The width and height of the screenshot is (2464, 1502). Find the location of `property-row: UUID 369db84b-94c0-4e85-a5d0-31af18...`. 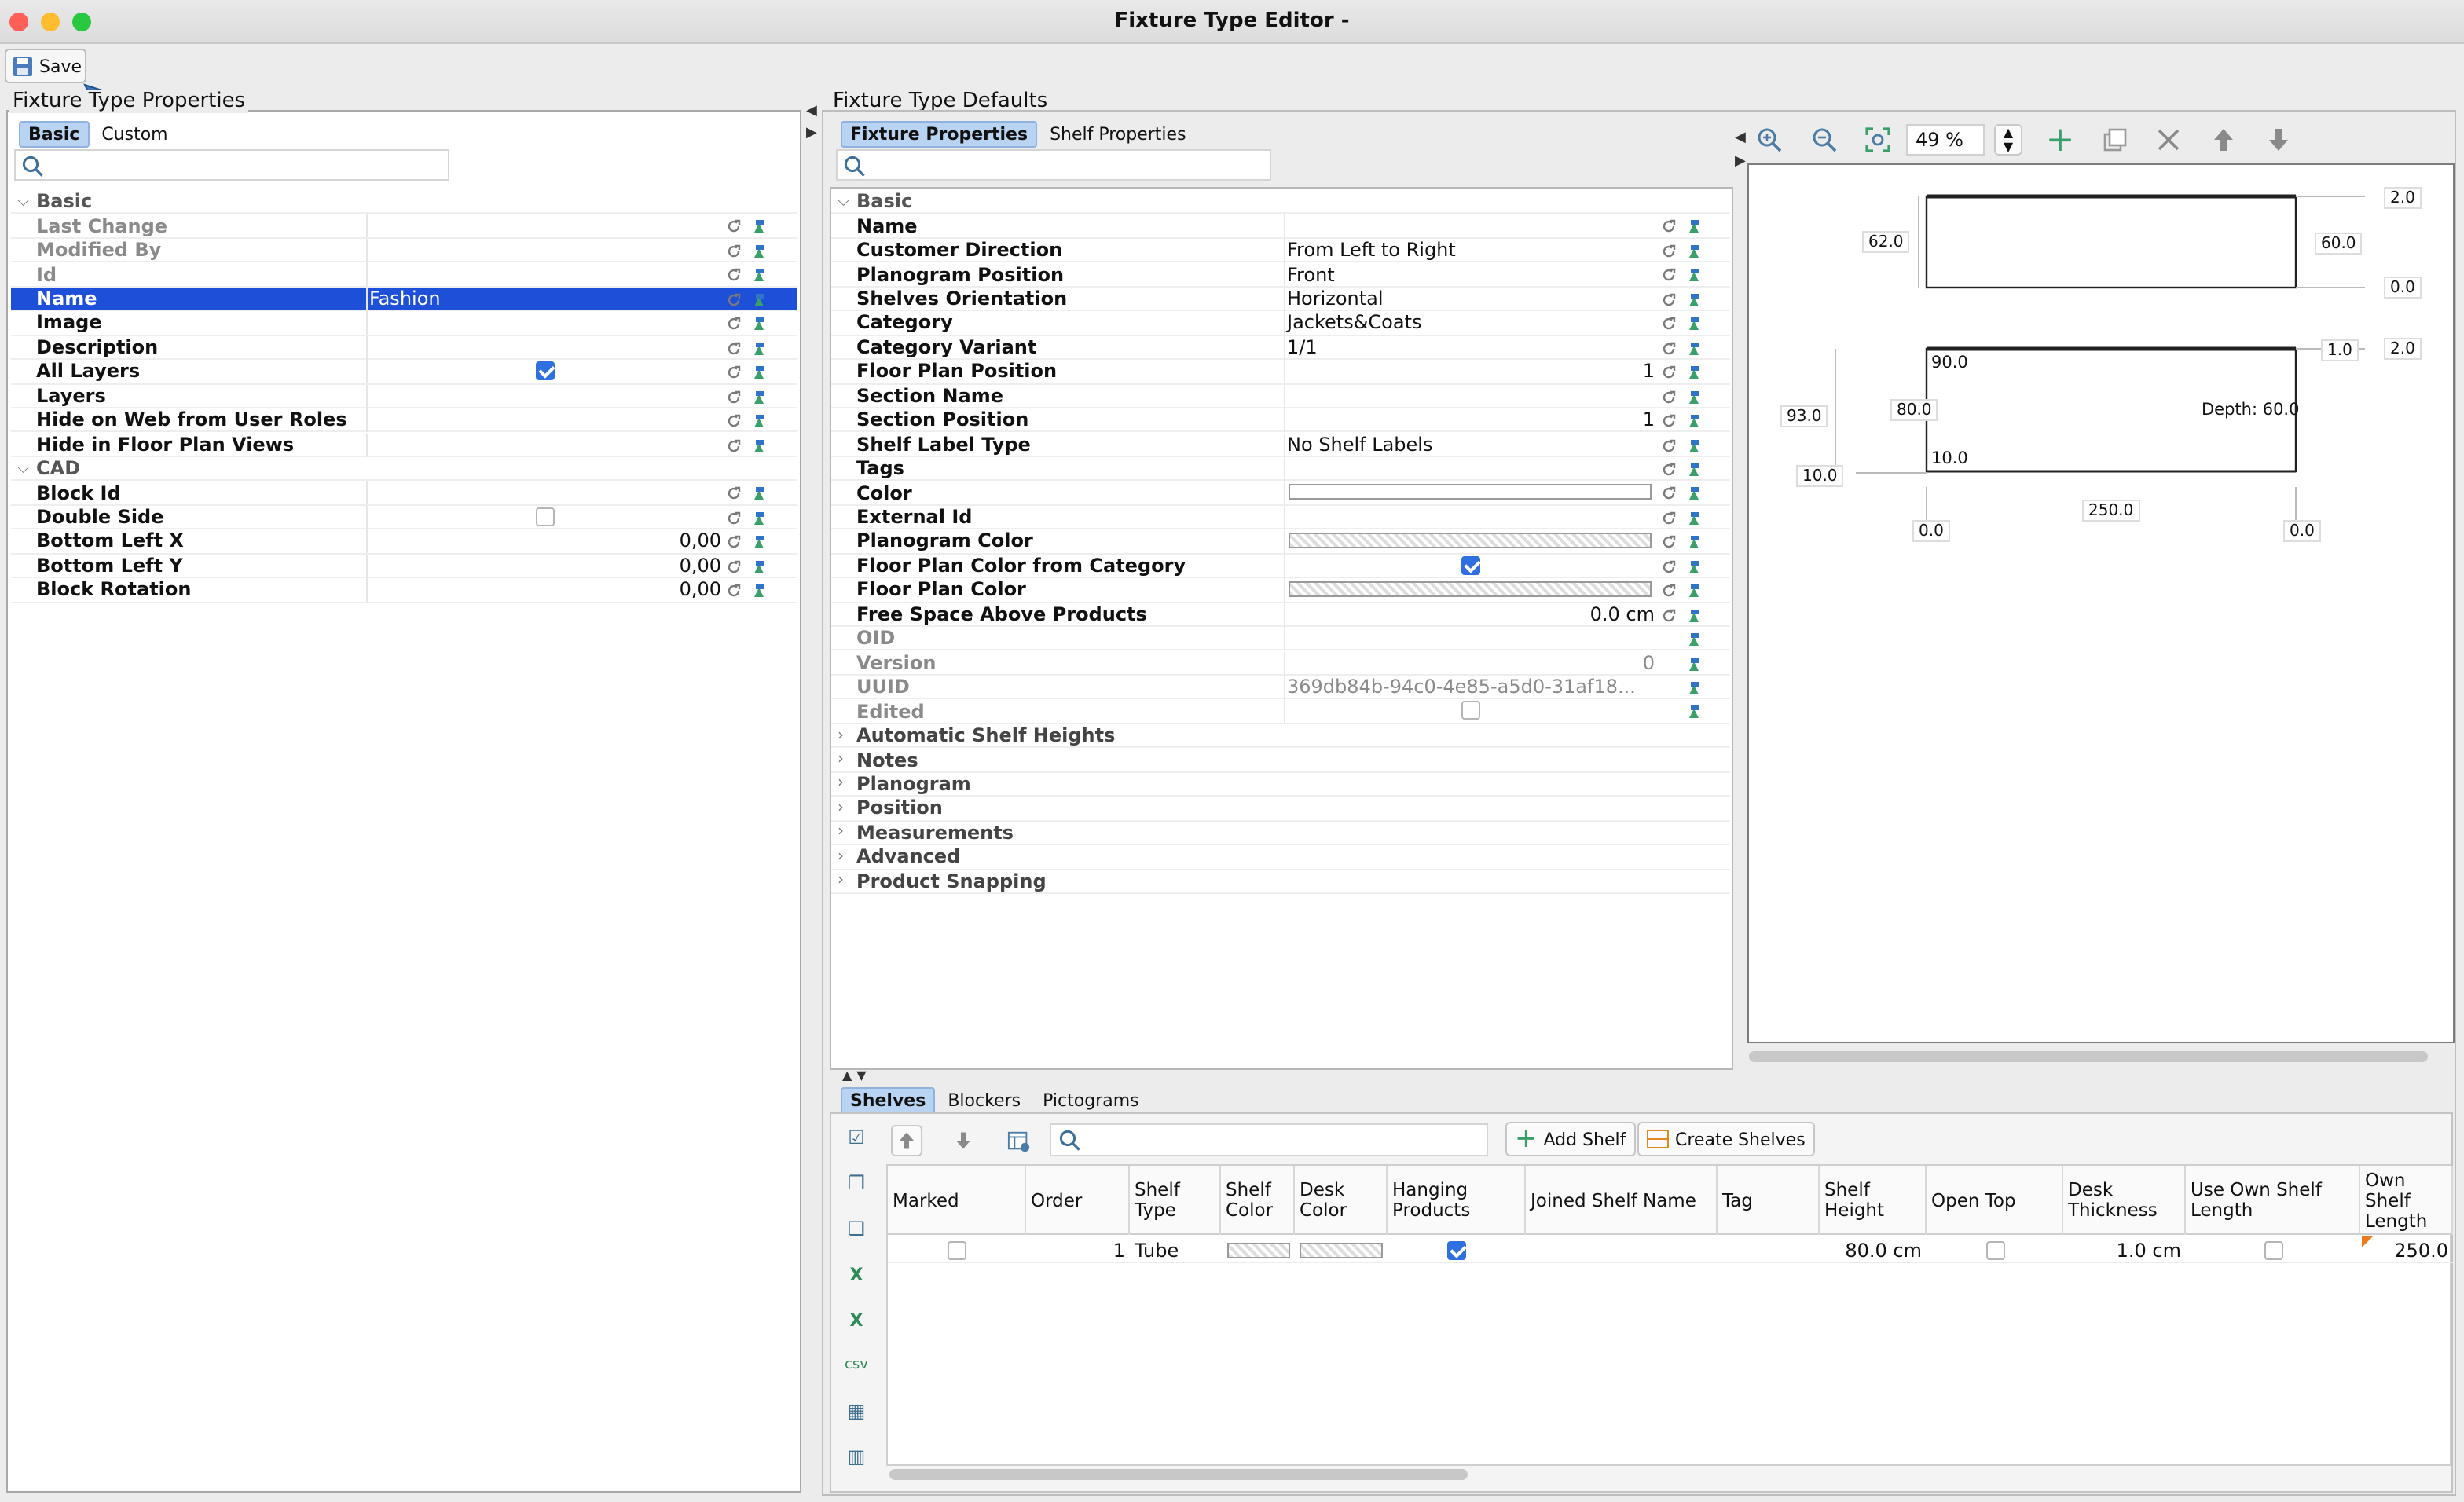

property-row: UUID 369db84b-94c0-4e85-a5d0-31af18... is located at coordinates (1280, 688).